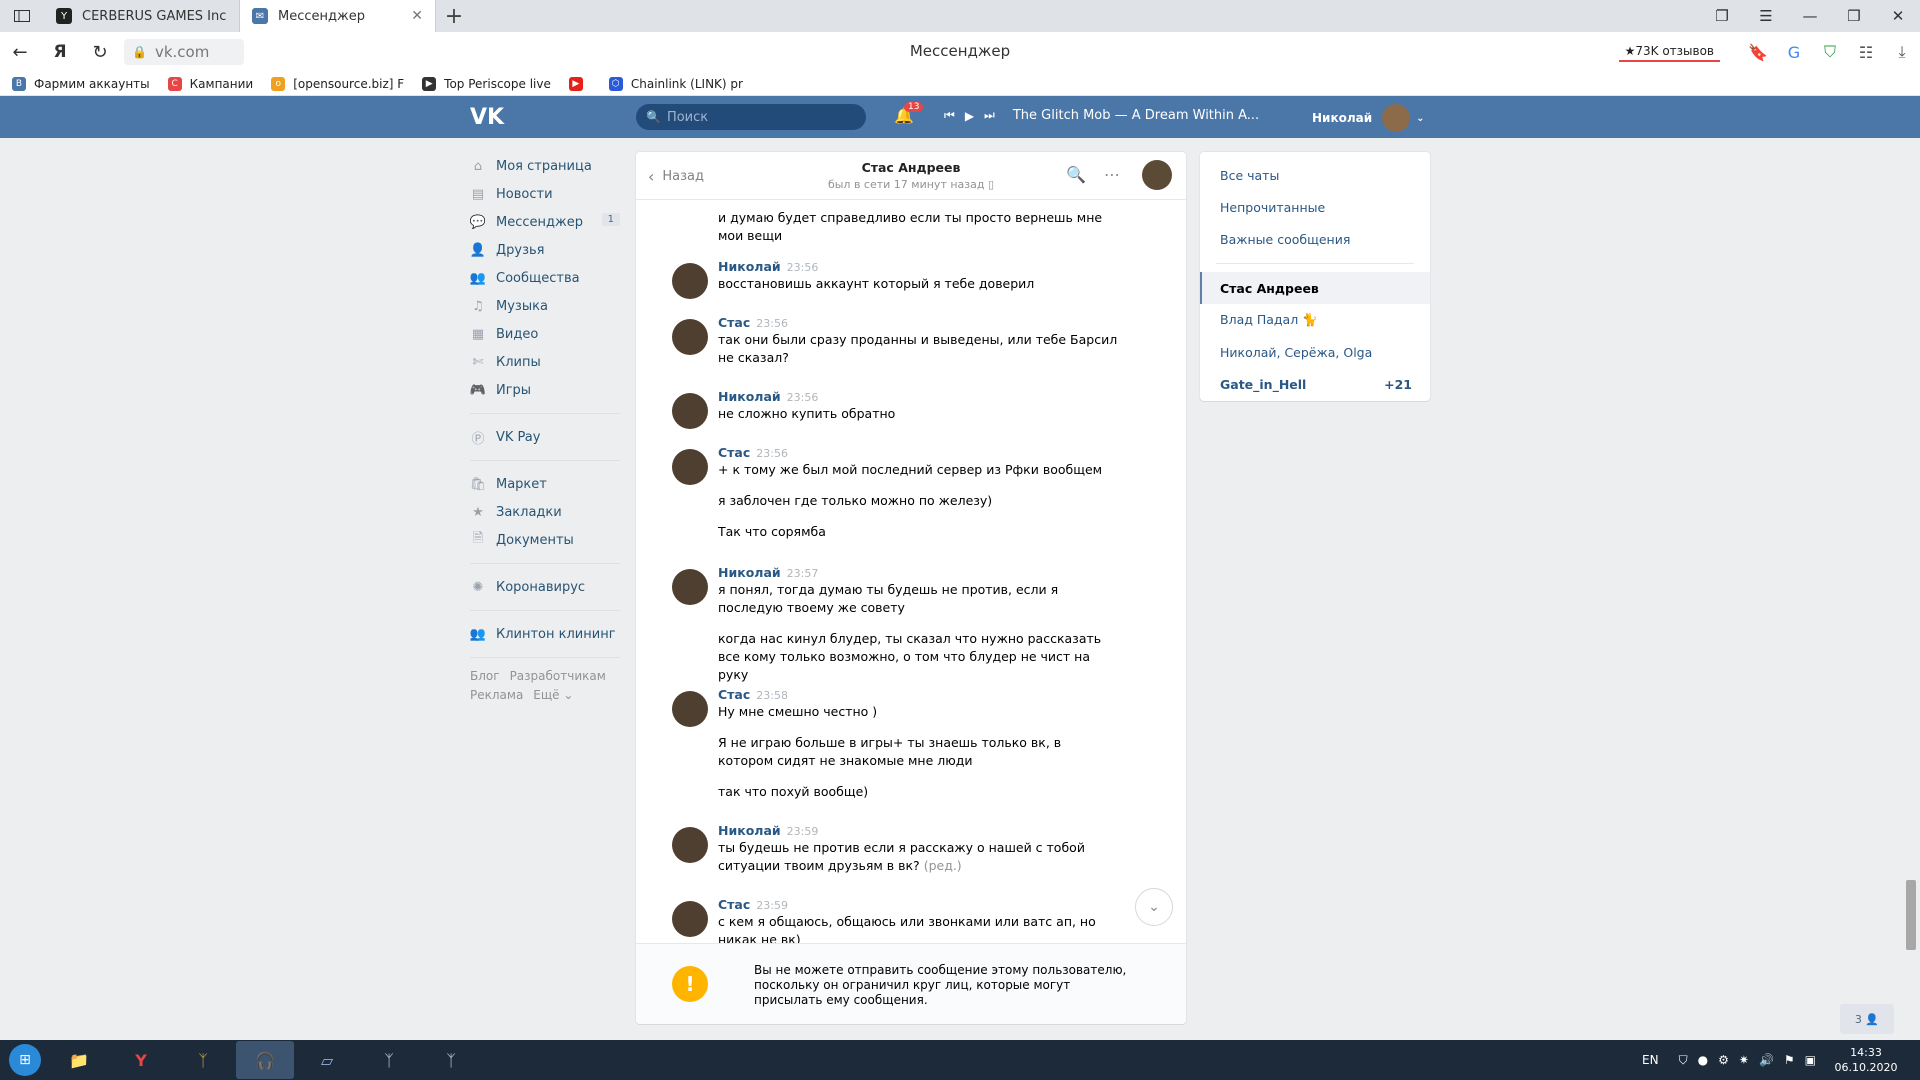 The height and width of the screenshot is (1080, 1920). What do you see at coordinates (1911, 915) in the screenshot?
I see `page-scrollbar` at bounding box center [1911, 915].